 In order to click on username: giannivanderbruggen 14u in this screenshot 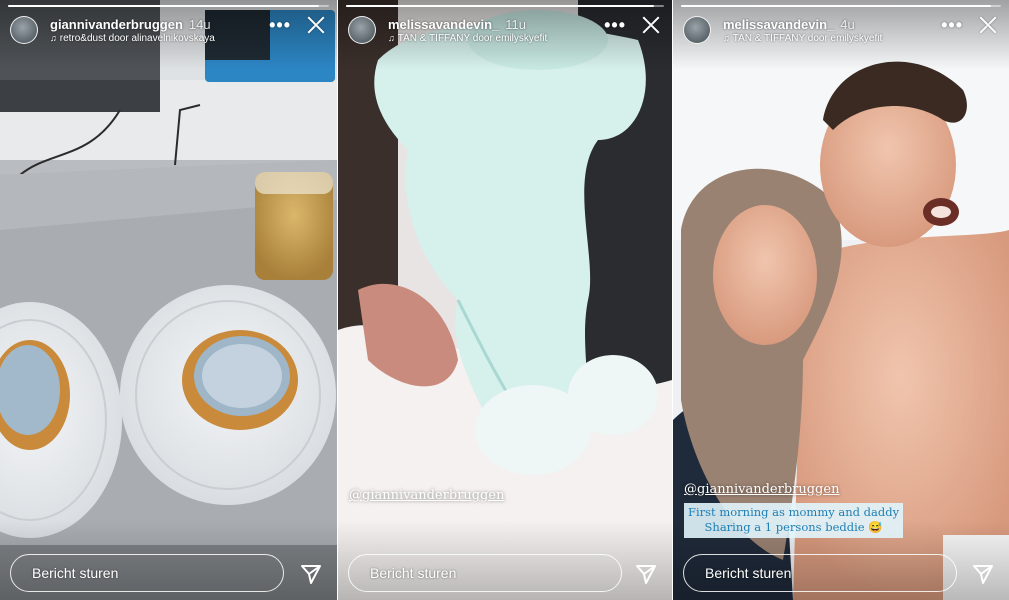, I will do `click(130, 24)`.